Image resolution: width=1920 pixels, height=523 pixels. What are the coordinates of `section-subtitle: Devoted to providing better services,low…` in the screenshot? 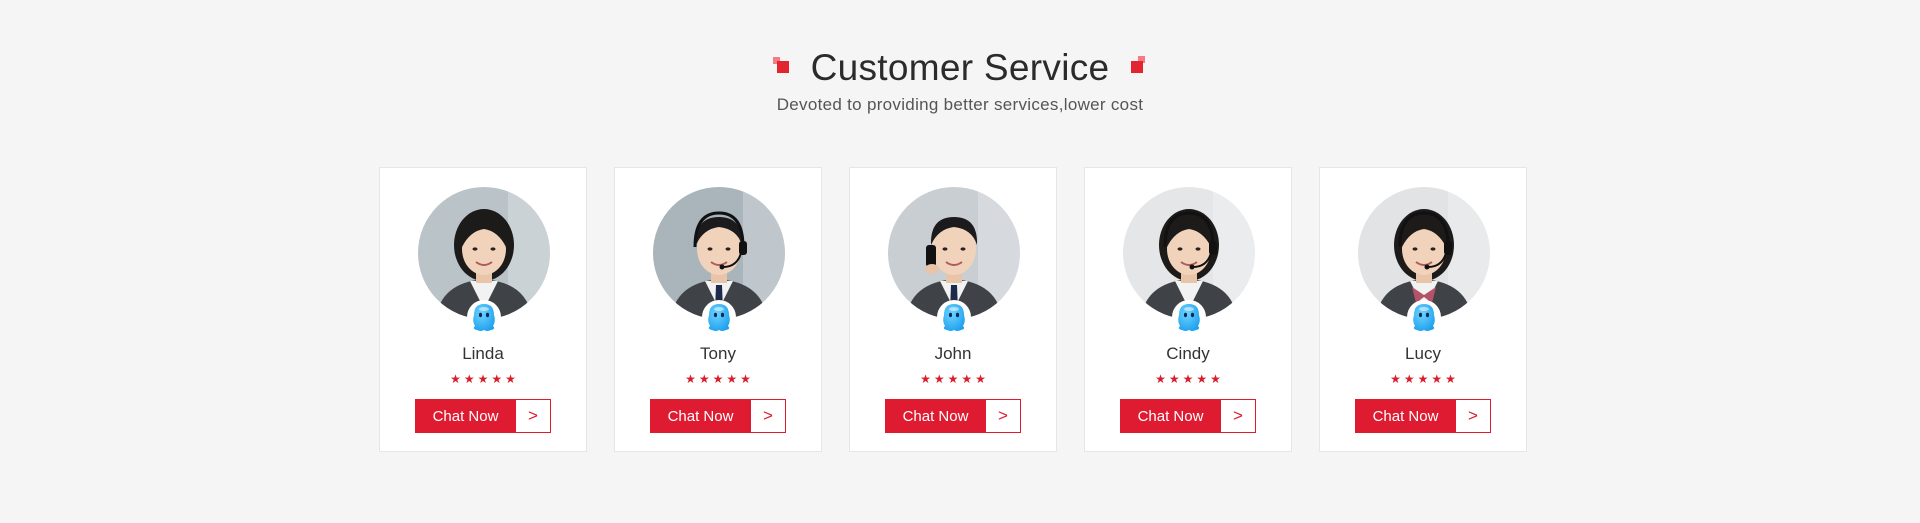 It's located at (960, 104).